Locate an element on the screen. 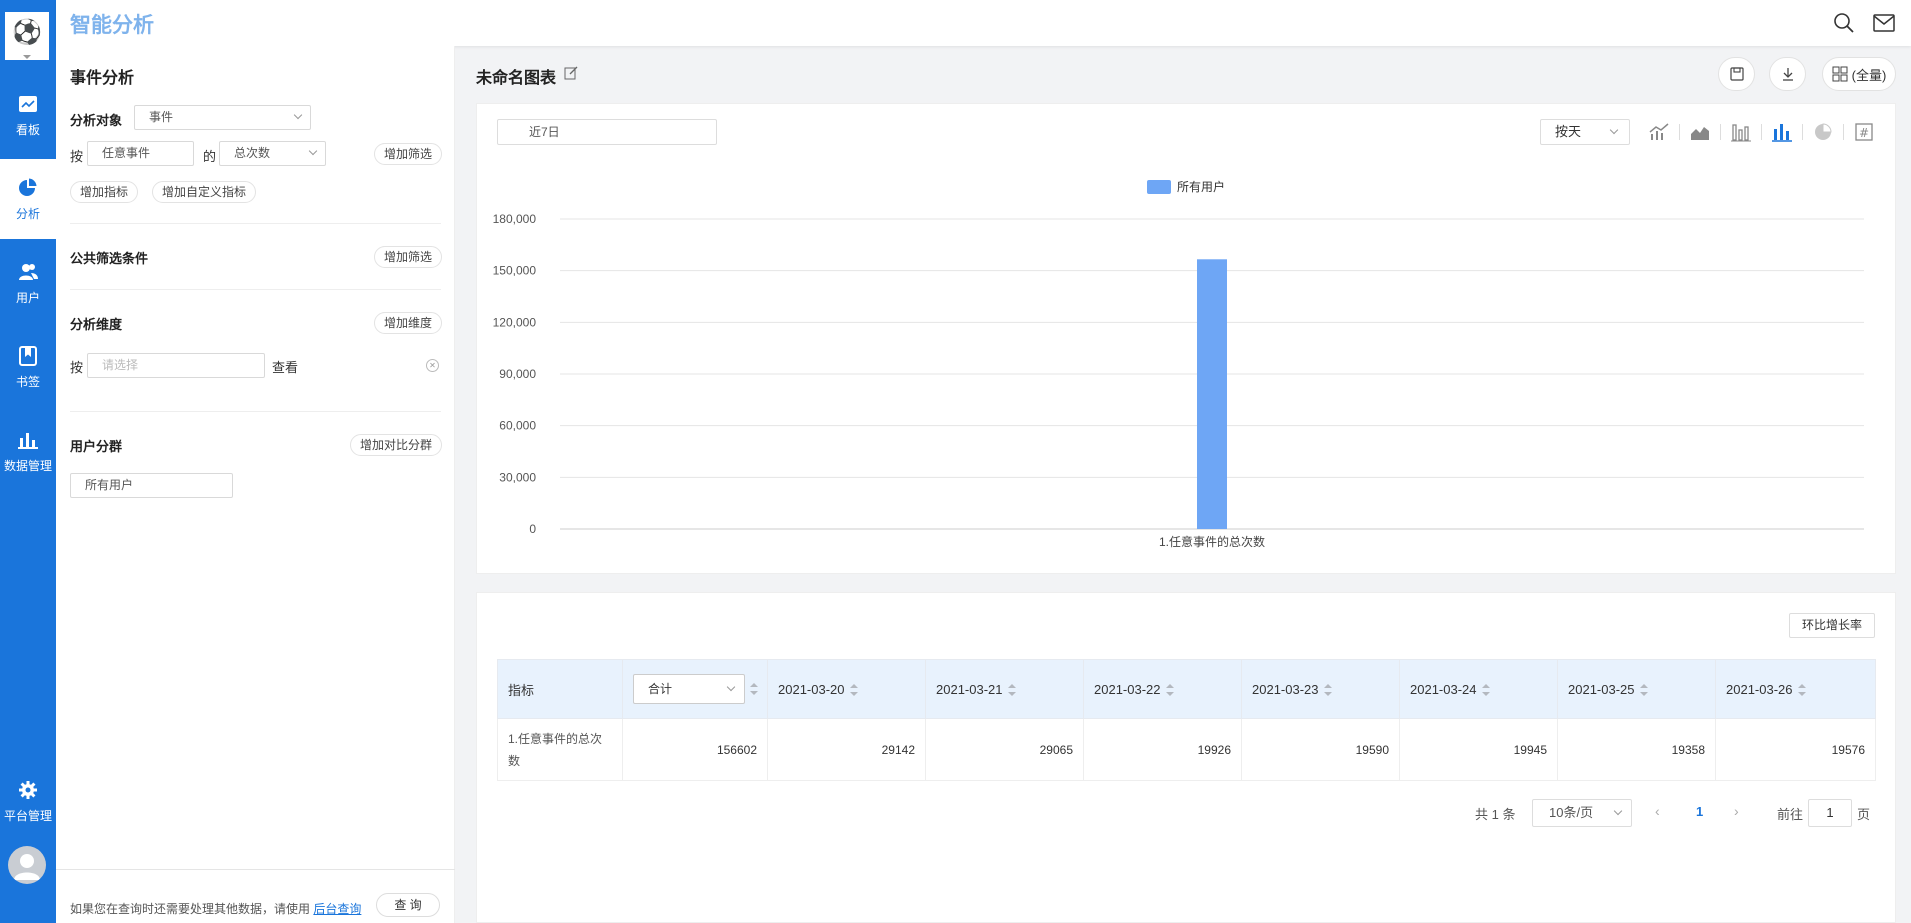 The width and height of the screenshot is (1911, 923). query-button: 查 询 is located at coordinates (408, 905).